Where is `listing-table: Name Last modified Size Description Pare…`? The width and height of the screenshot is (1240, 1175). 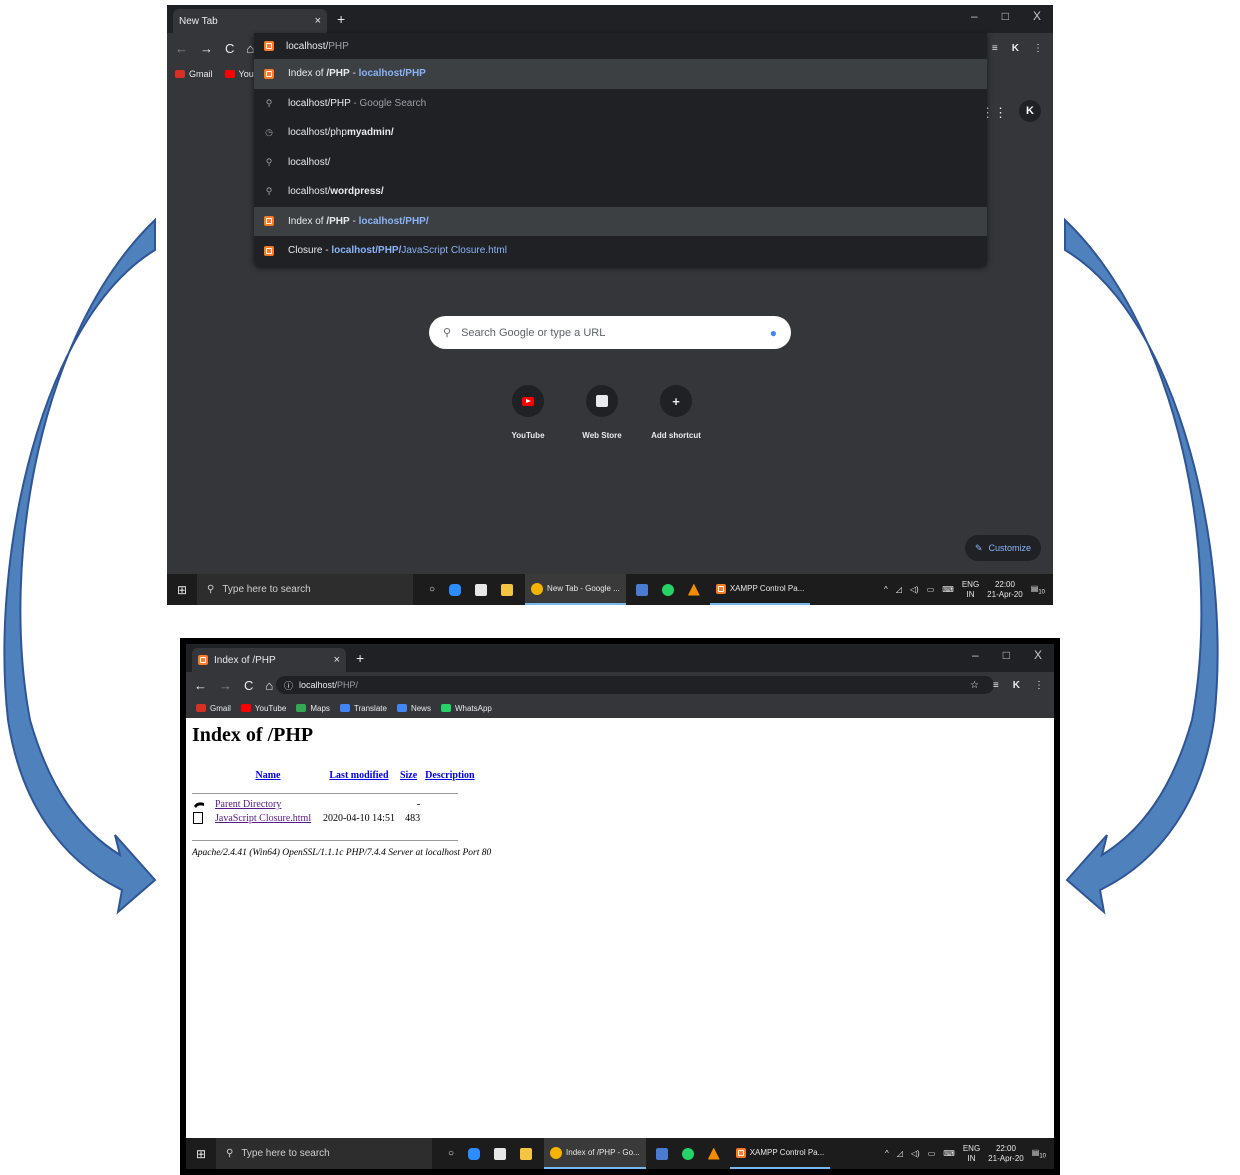 listing-table: Name Last modified Size Description Pare… is located at coordinates (335, 796).